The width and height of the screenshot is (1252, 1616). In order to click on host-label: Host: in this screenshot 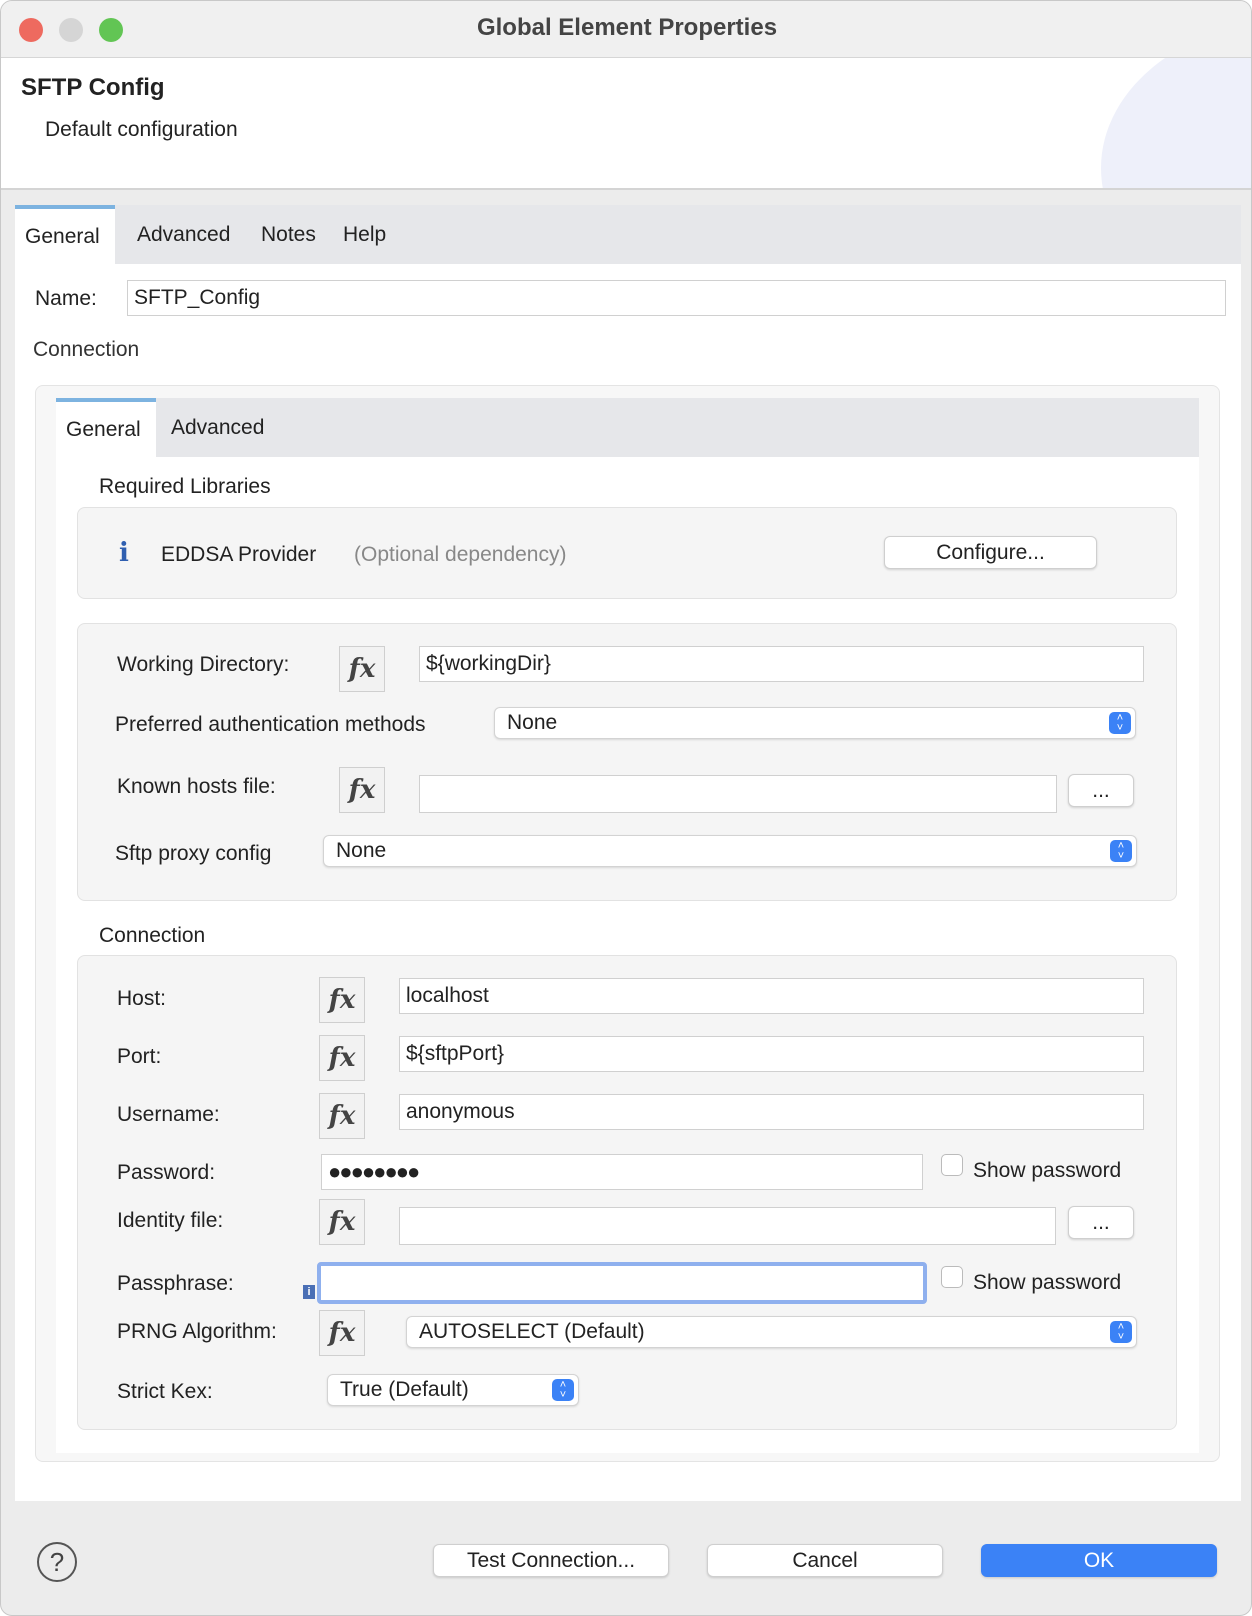, I will do `click(142, 998)`.